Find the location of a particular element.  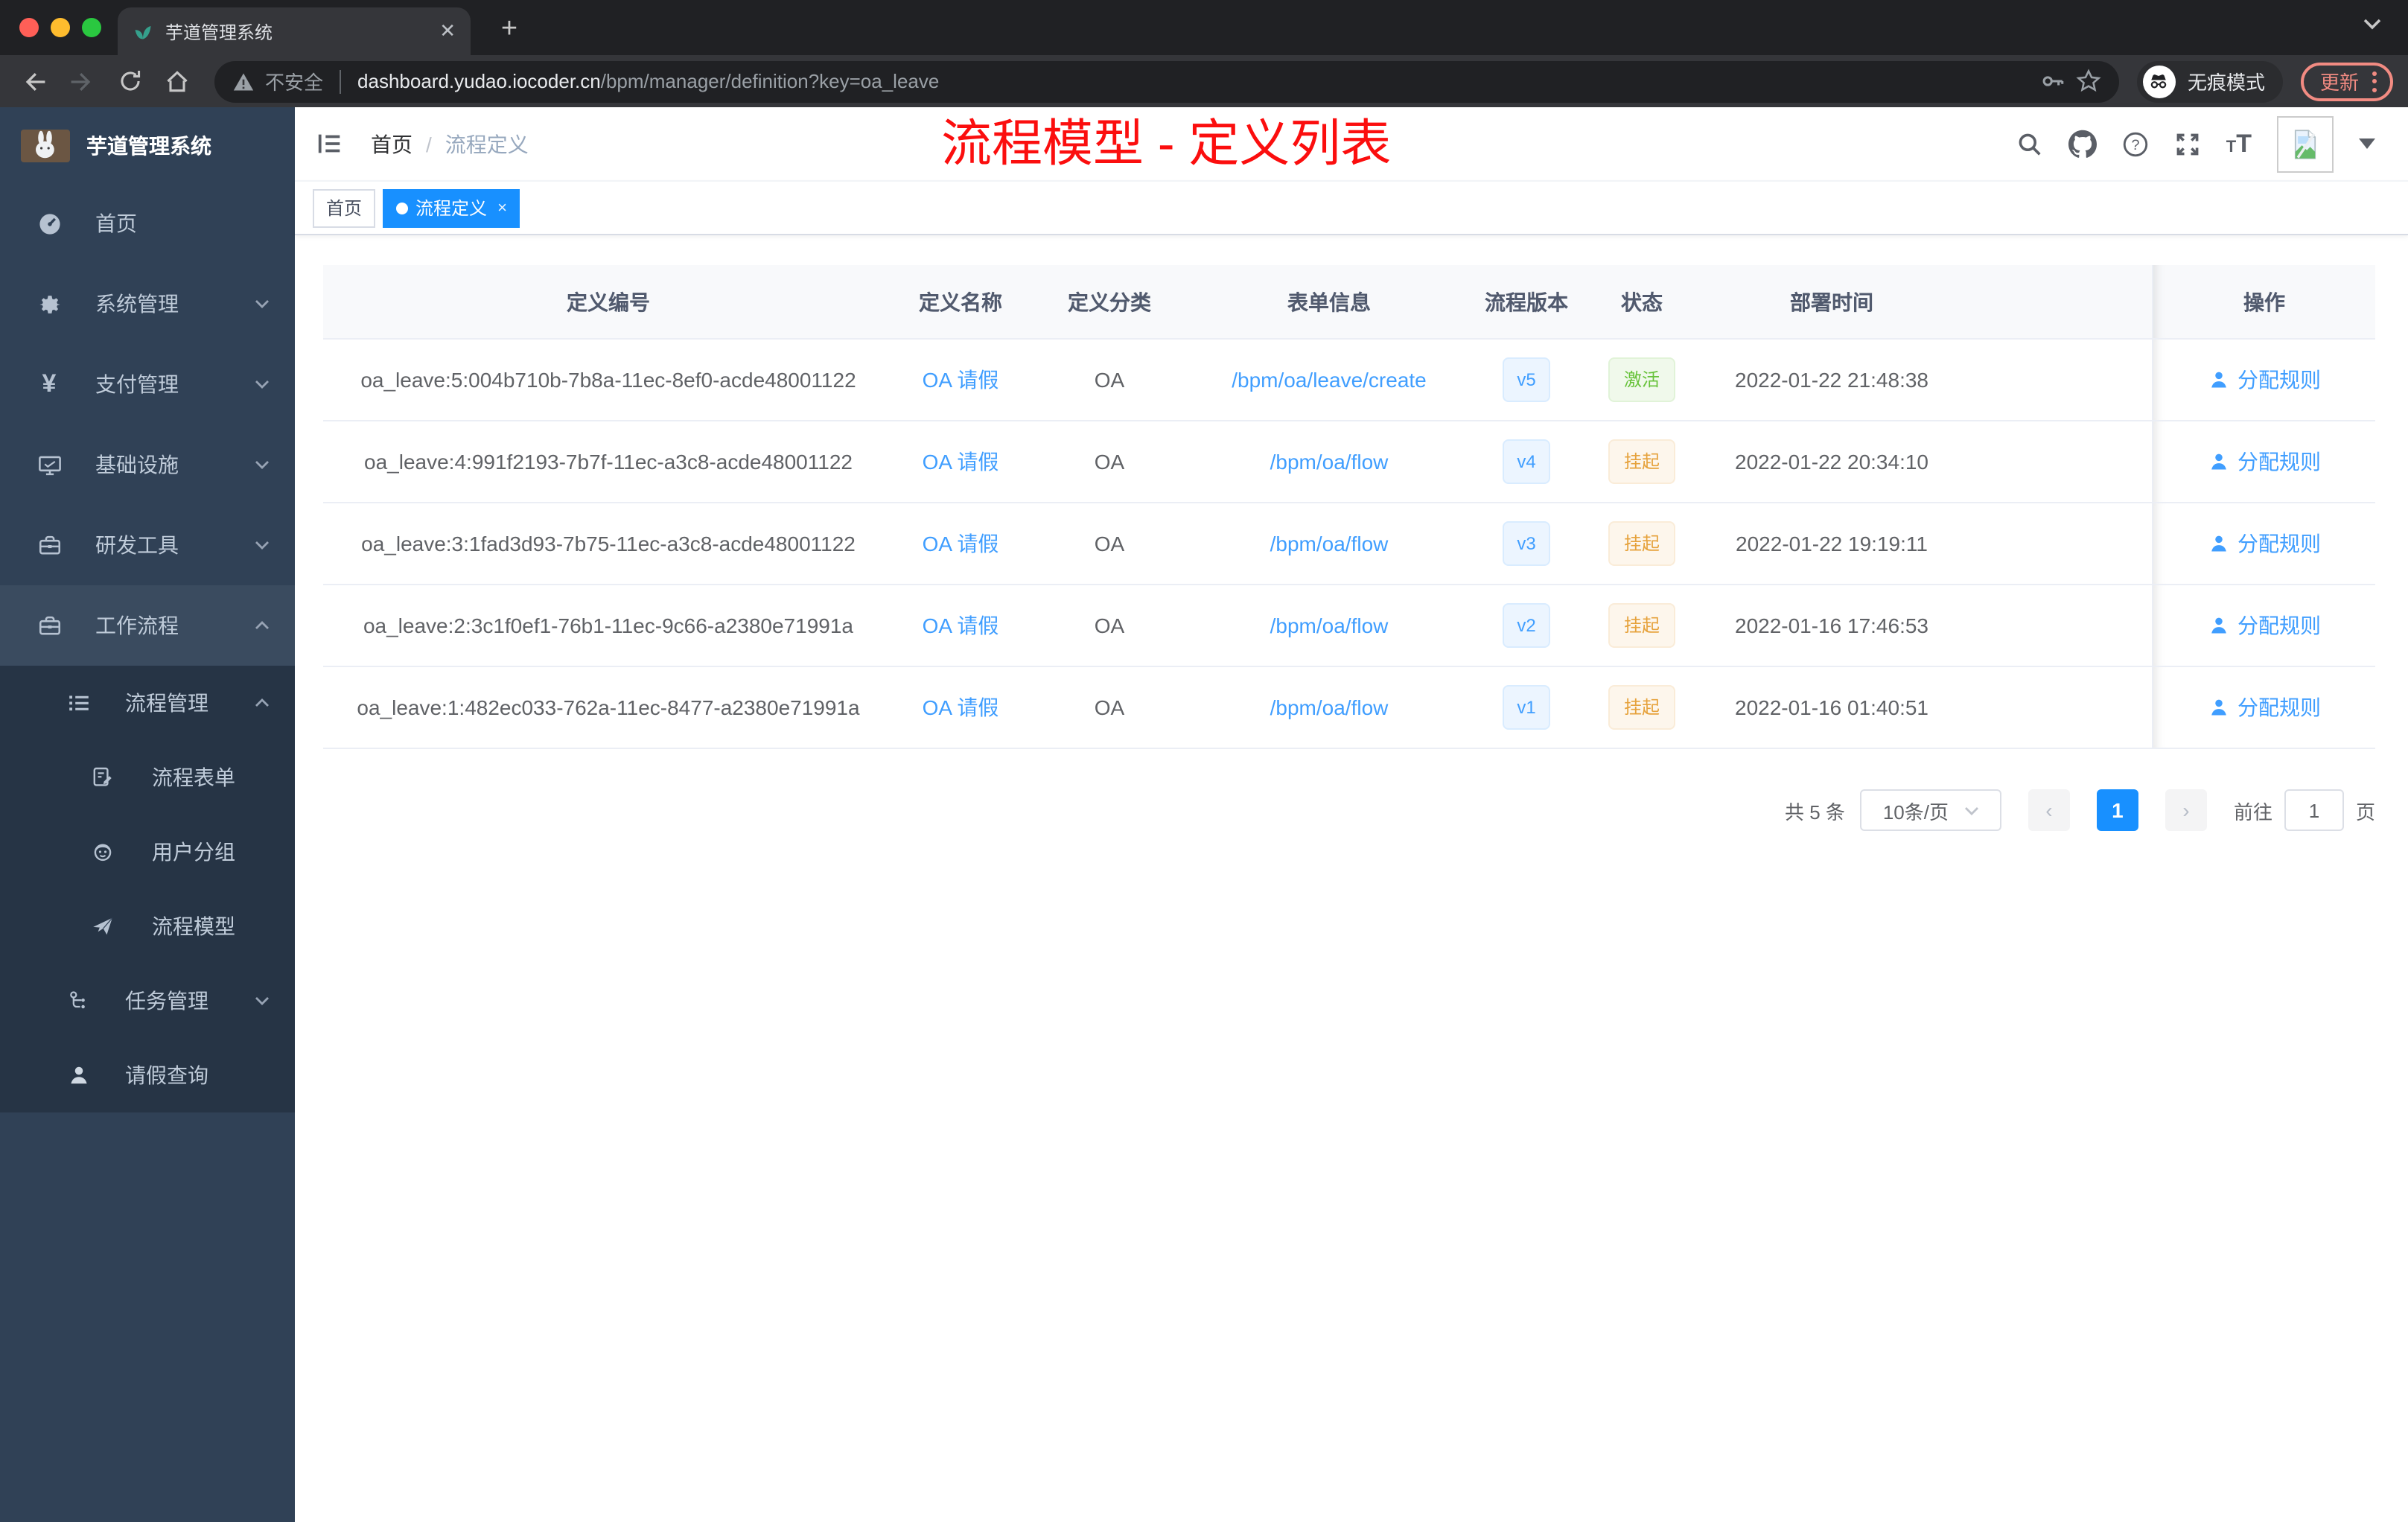

window-controls is located at coordinates (60, 27).